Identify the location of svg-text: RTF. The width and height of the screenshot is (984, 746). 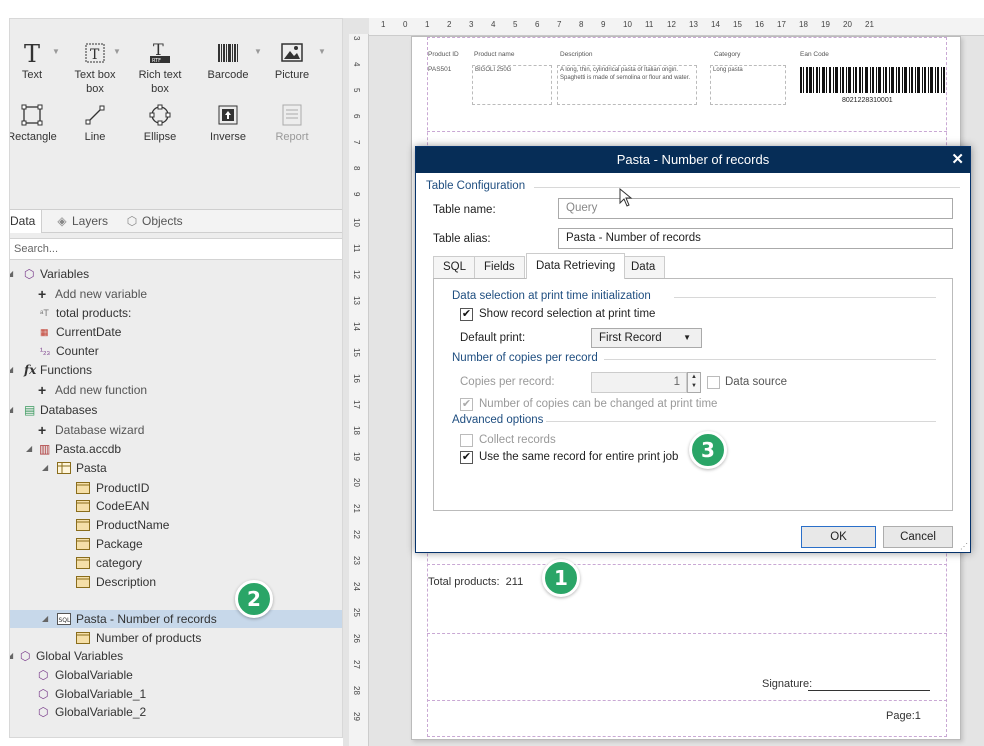
(156, 61).